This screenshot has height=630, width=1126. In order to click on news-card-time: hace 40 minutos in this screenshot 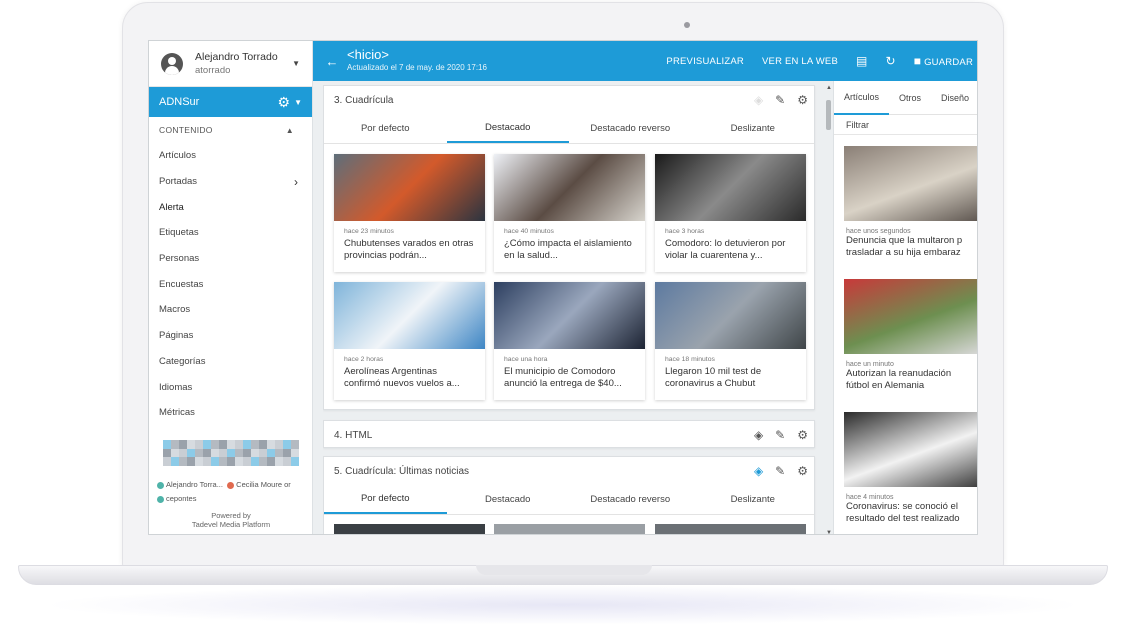, I will do `click(529, 231)`.